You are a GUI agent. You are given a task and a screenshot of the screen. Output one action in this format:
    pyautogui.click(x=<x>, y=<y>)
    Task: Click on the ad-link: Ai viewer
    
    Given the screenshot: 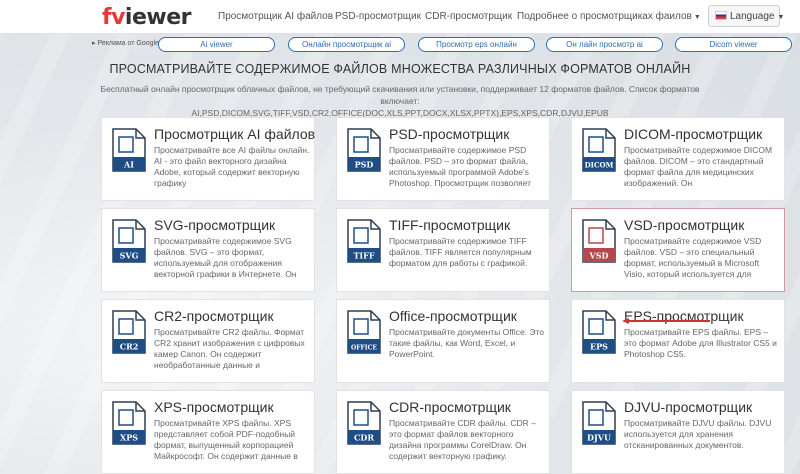 What is the action you would take?
    pyautogui.click(x=216, y=44)
    